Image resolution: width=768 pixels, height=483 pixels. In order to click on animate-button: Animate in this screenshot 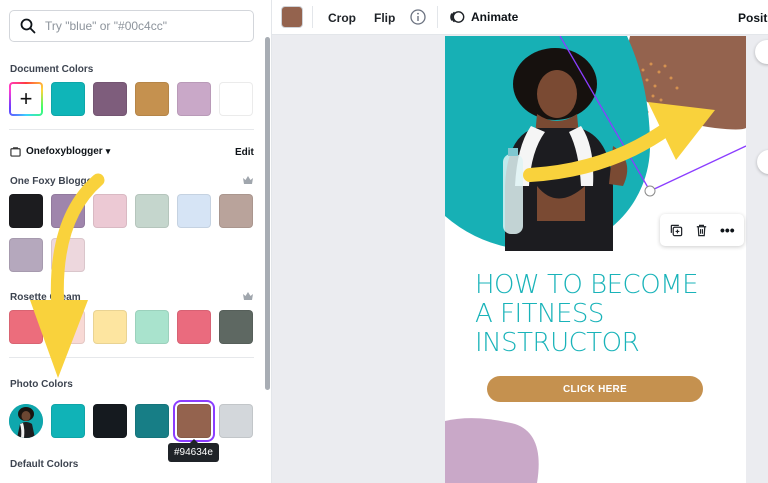, I will do `click(483, 17)`.